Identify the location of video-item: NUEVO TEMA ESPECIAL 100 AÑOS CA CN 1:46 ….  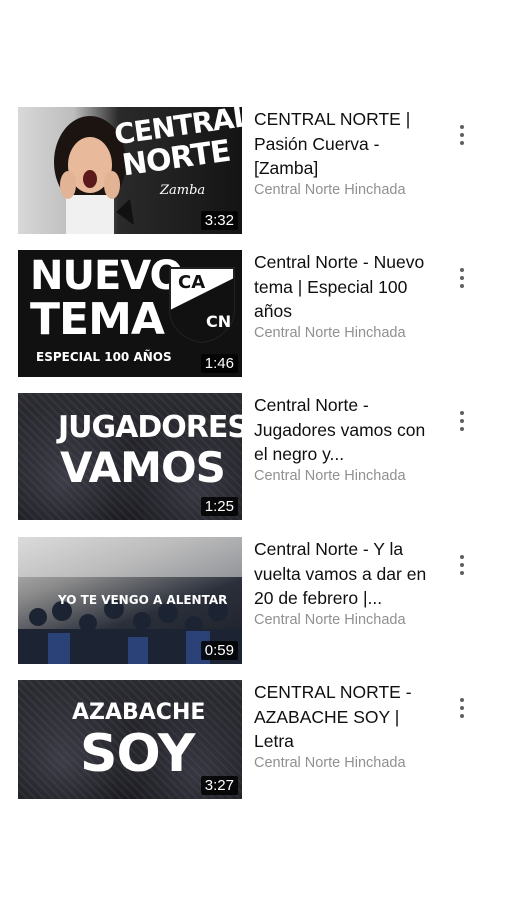
(253, 314).